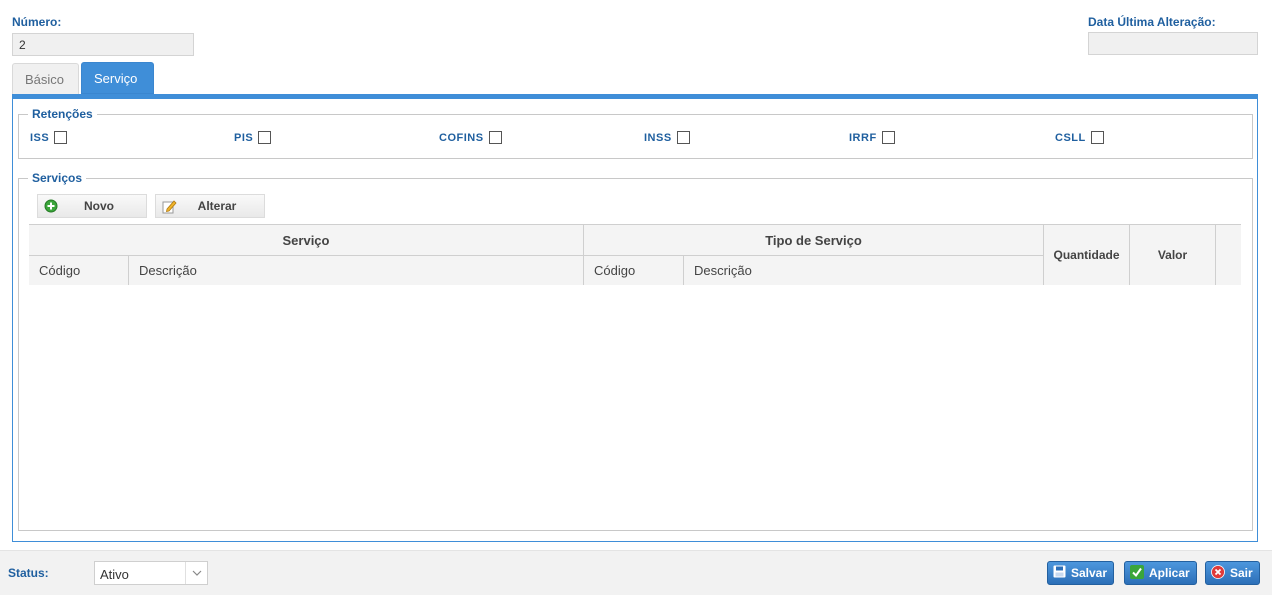 Image resolution: width=1272 pixels, height=595 pixels. What do you see at coordinates (57, 178) in the screenshot?
I see `servicos-legend: Serviços` at bounding box center [57, 178].